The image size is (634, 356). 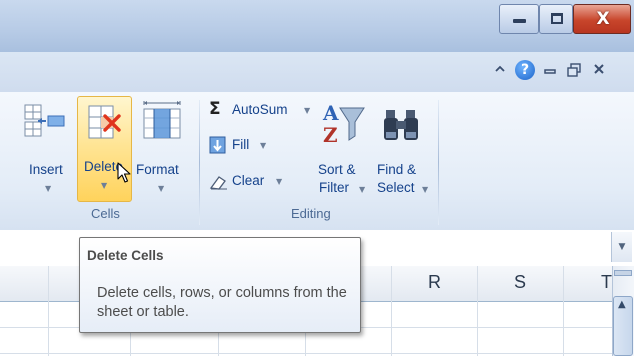 I want to click on insert-dropdown-icon: ▼, so click(x=48, y=188).